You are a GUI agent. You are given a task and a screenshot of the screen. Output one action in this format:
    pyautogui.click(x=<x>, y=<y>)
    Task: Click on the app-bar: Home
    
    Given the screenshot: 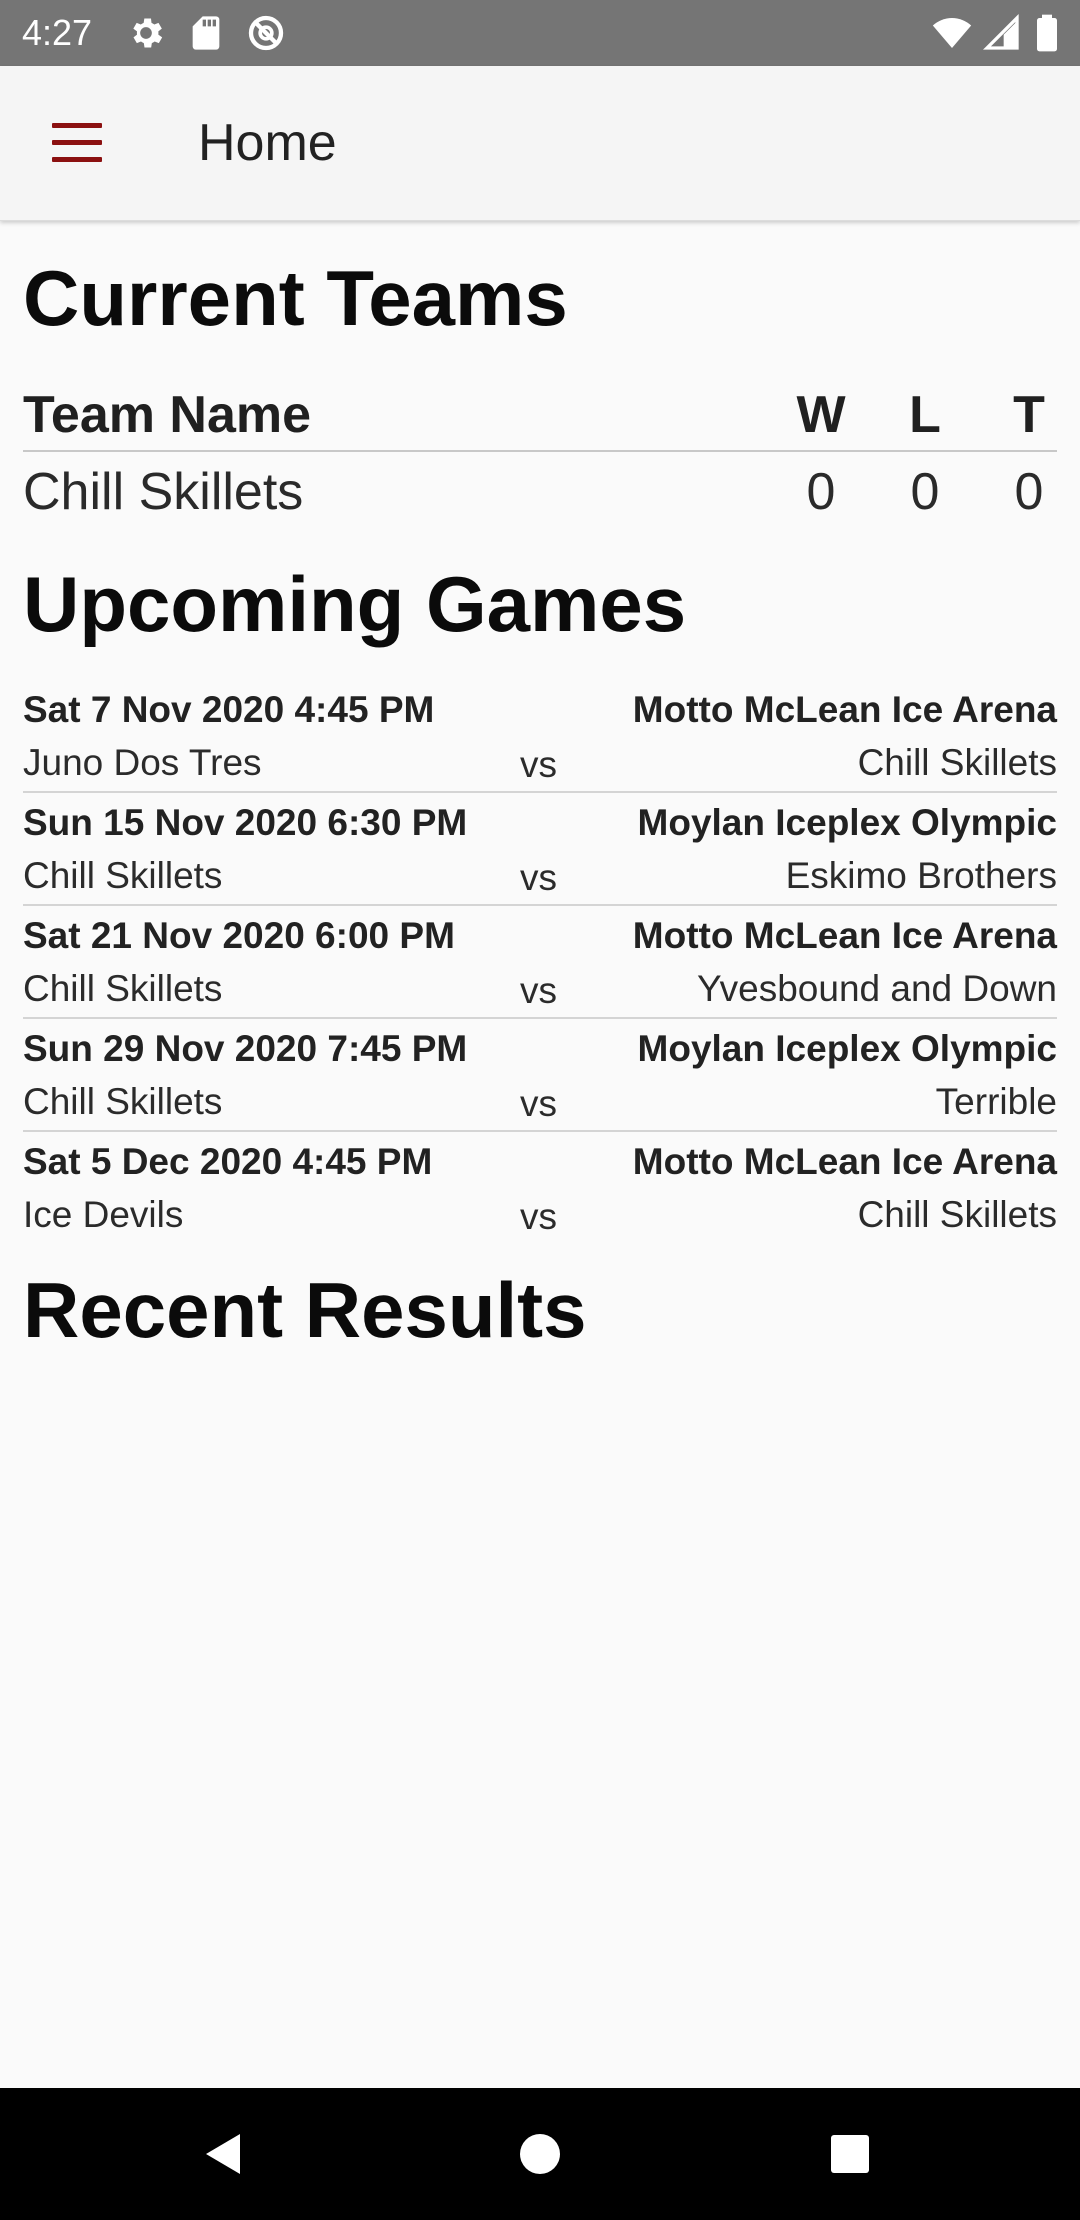 What is the action you would take?
    pyautogui.click(x=540, y=143)
    